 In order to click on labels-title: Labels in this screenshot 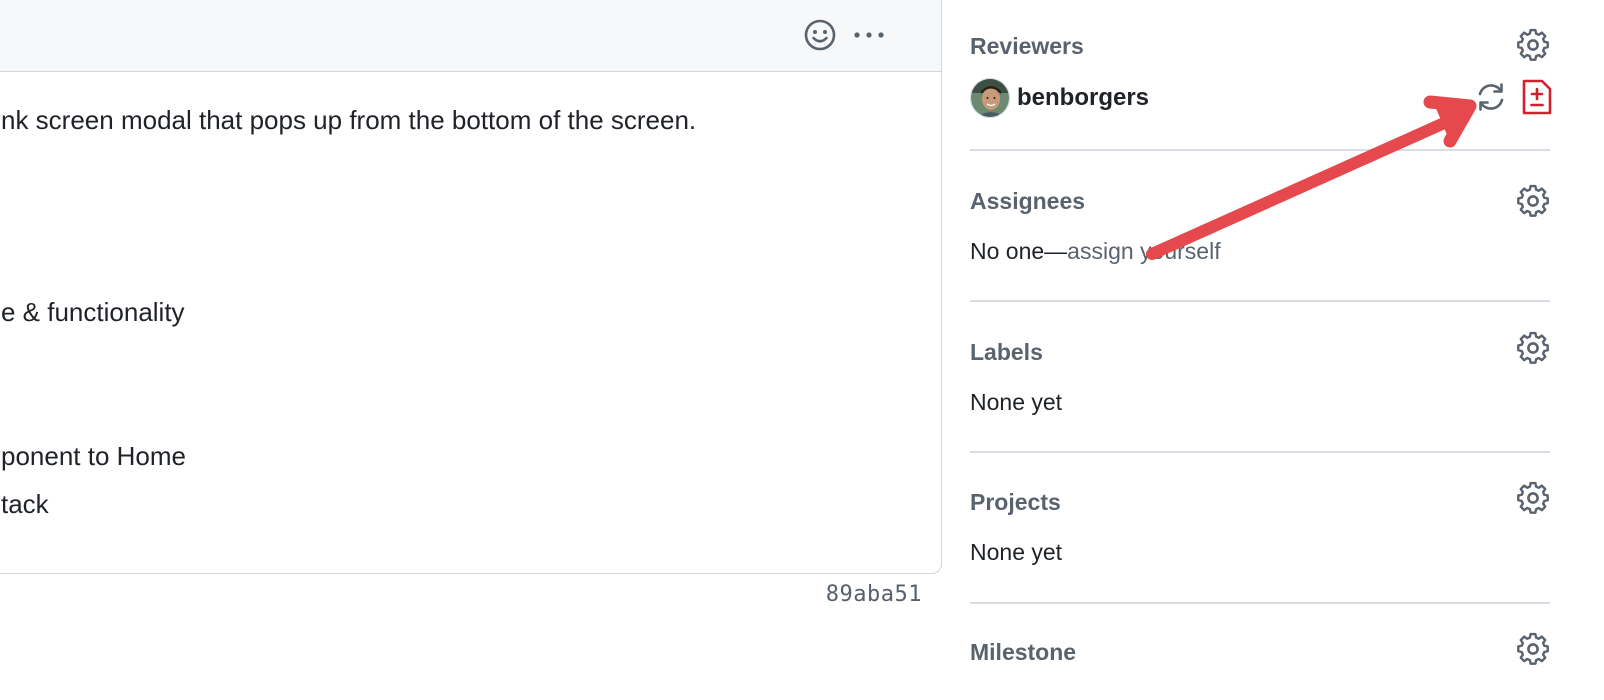, I will do `click(1006, 352)`.